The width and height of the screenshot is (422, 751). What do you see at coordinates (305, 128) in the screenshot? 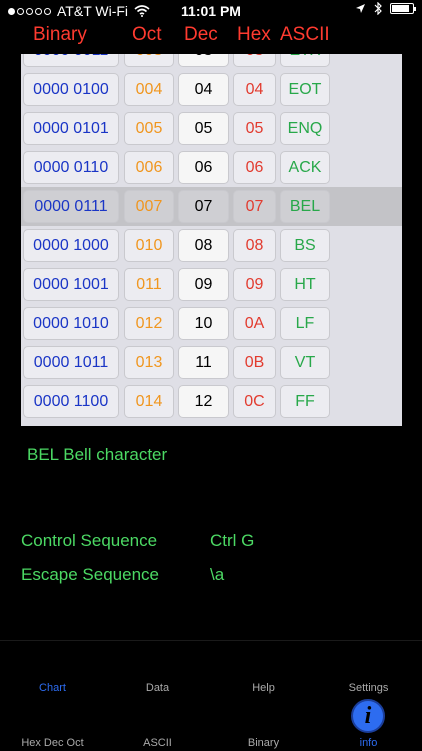
I see `cell-ascii: ENQ` at bounding box center [305, 128].